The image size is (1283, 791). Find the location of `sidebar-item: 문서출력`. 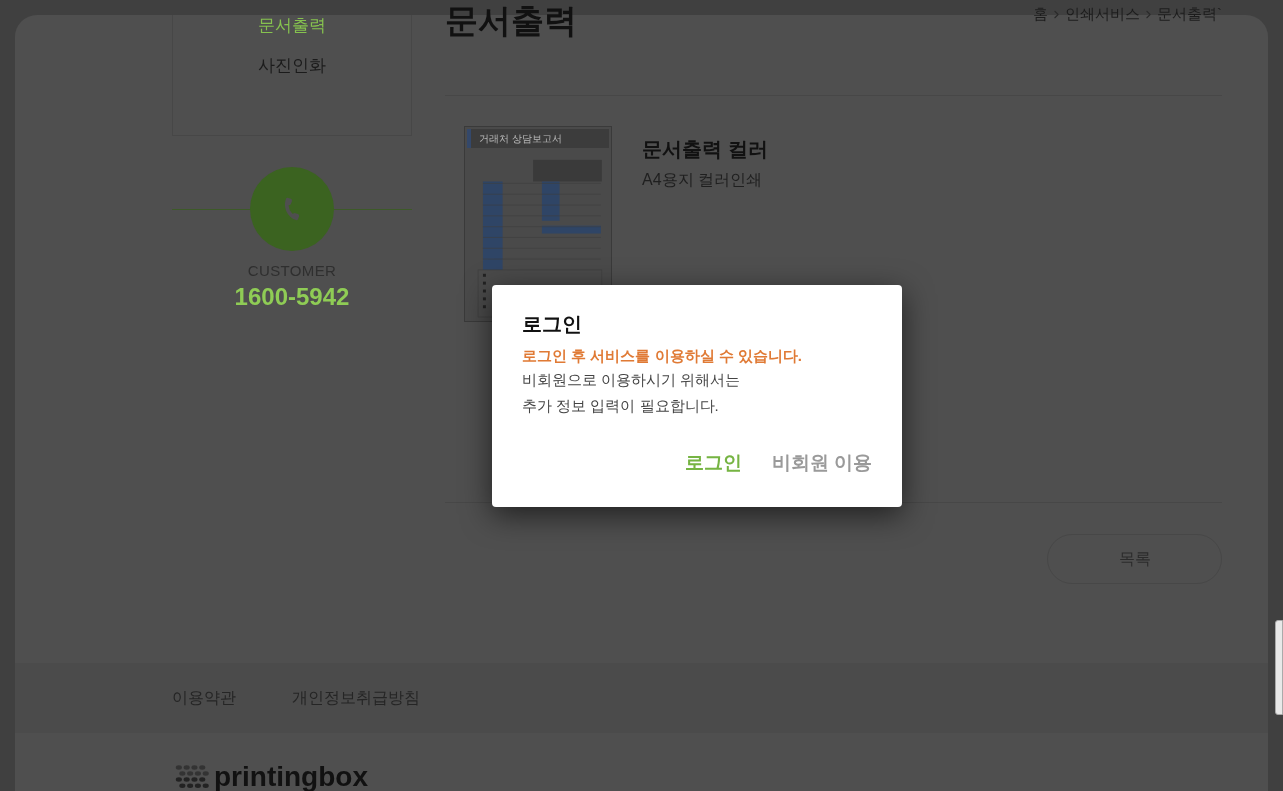

sidebar-item: 문서출력 is located at coordinates (292, 26).